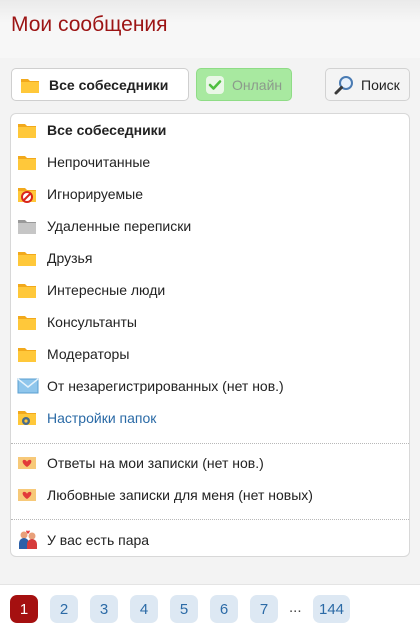 The height and width of the screenshot is (631, 420). I want to click on page-button-4: 4, so click(144, 609).